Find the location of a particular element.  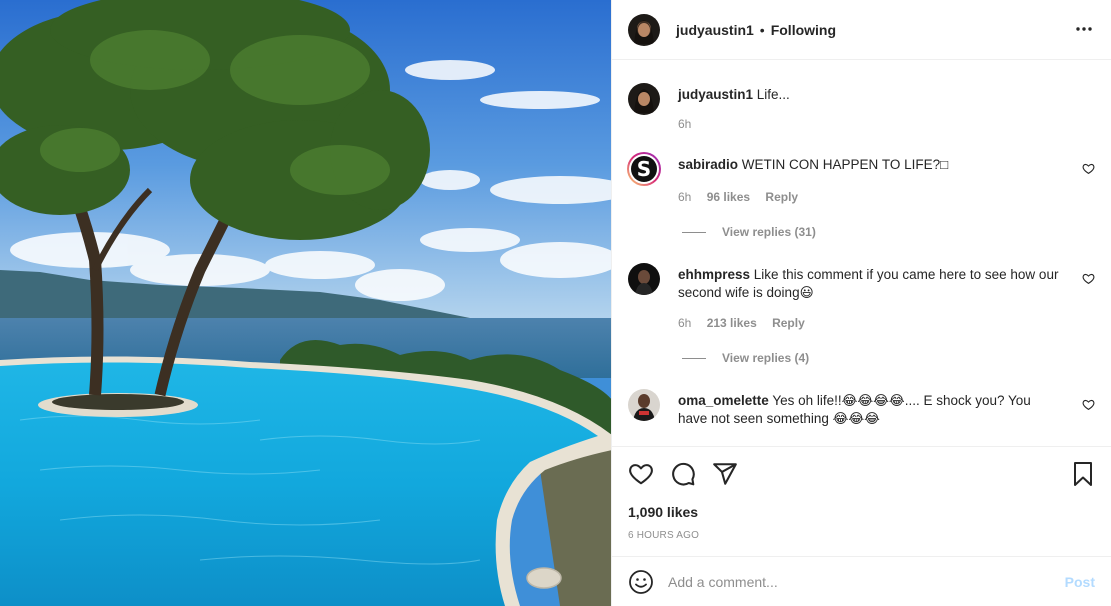

comment-username: ehhmpress is located at coordinates (714, 274).